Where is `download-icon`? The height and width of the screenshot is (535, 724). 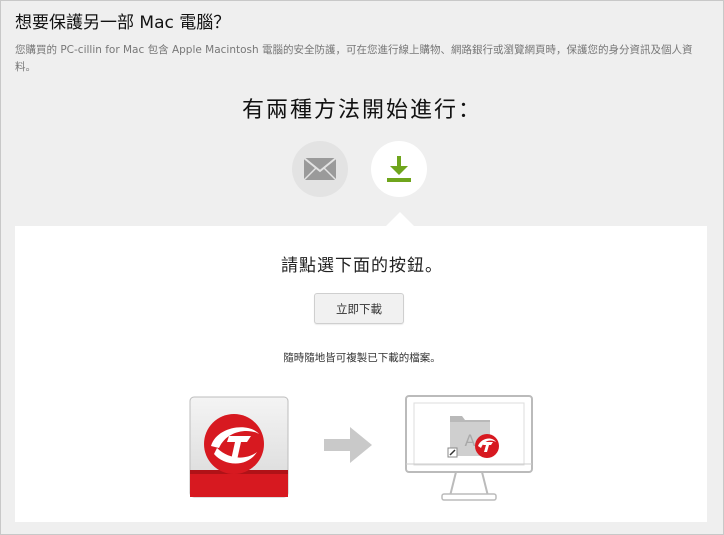
download-icon is located at coordinates (399, 169).